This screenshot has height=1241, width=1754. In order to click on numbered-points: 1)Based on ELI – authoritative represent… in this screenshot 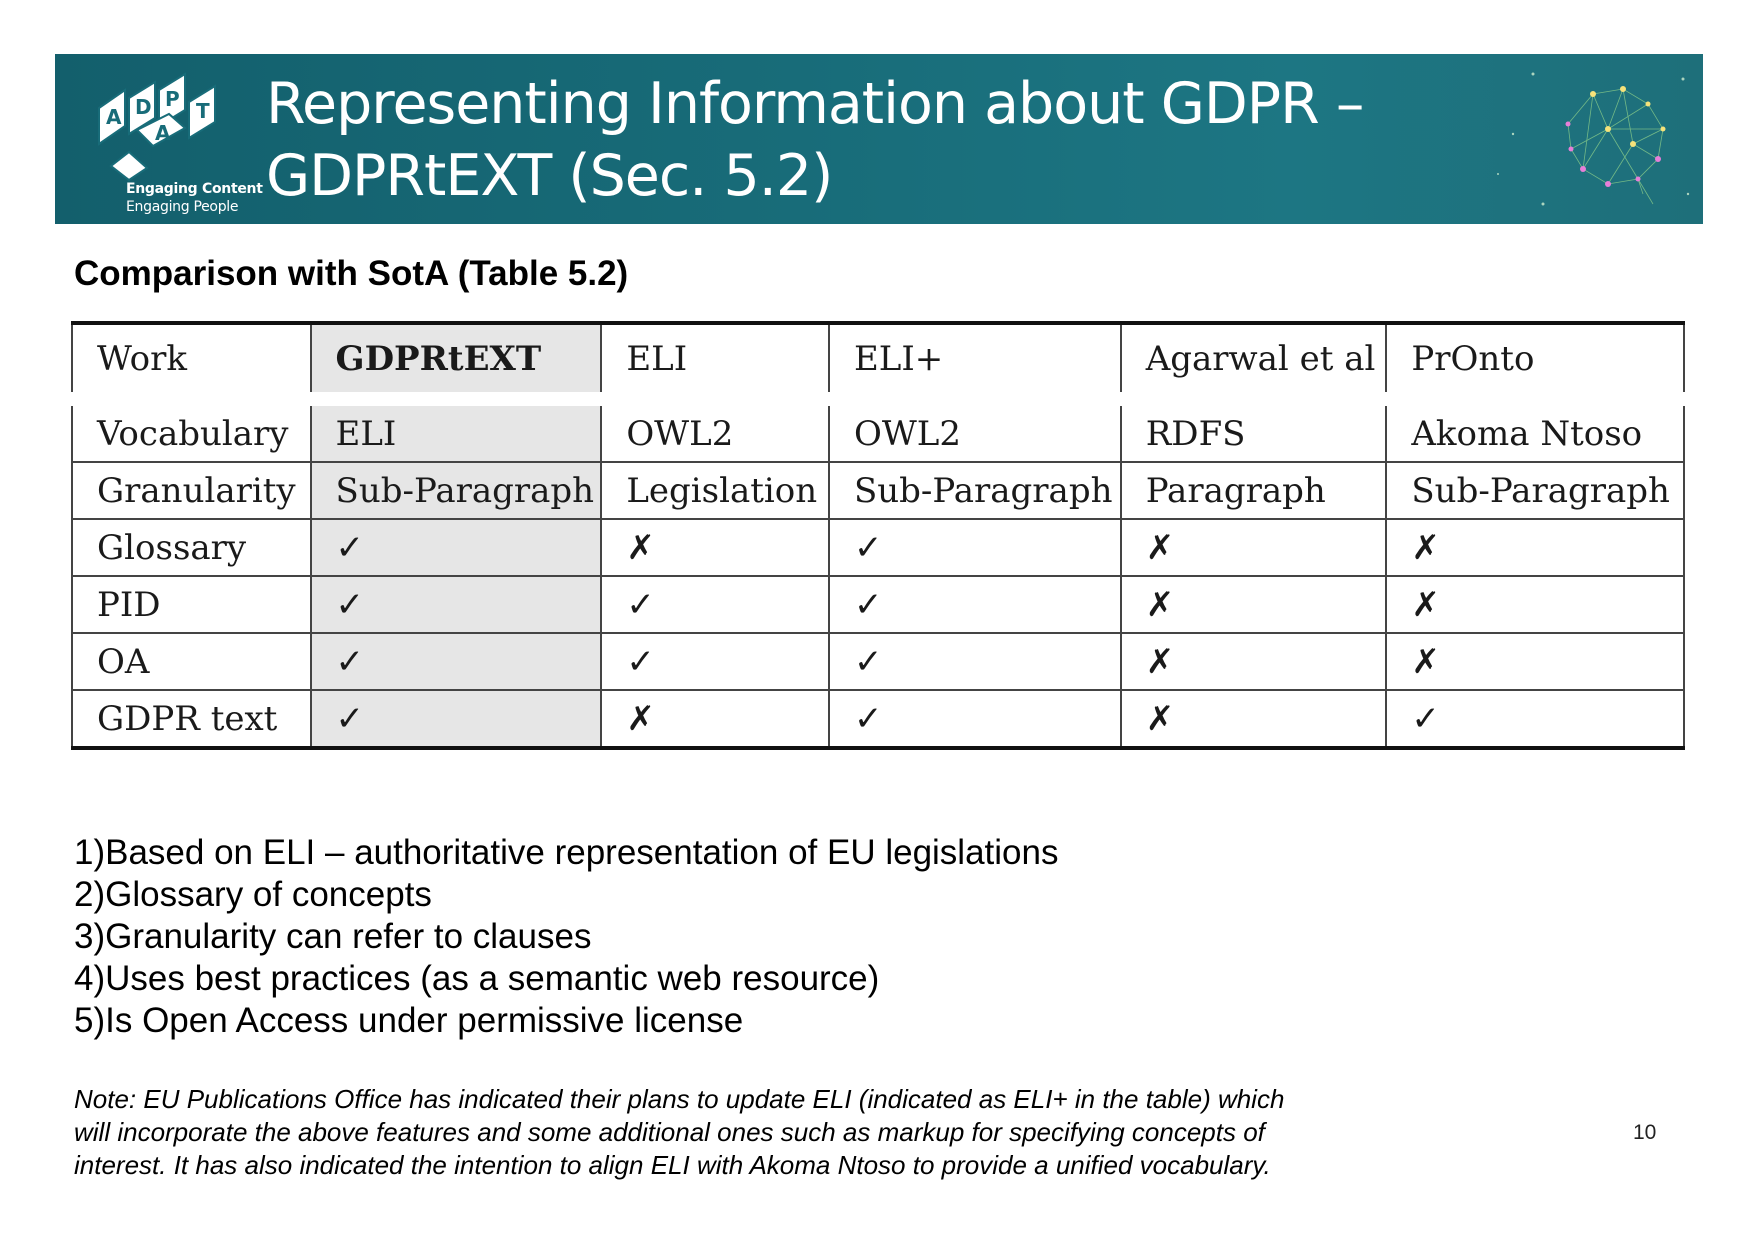, I will do `click(566, 937)`.